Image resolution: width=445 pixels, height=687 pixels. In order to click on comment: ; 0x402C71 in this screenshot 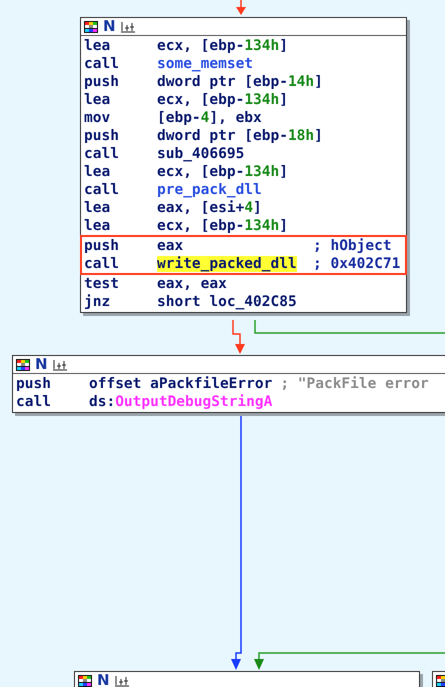, I will do `click(356, 264)`.